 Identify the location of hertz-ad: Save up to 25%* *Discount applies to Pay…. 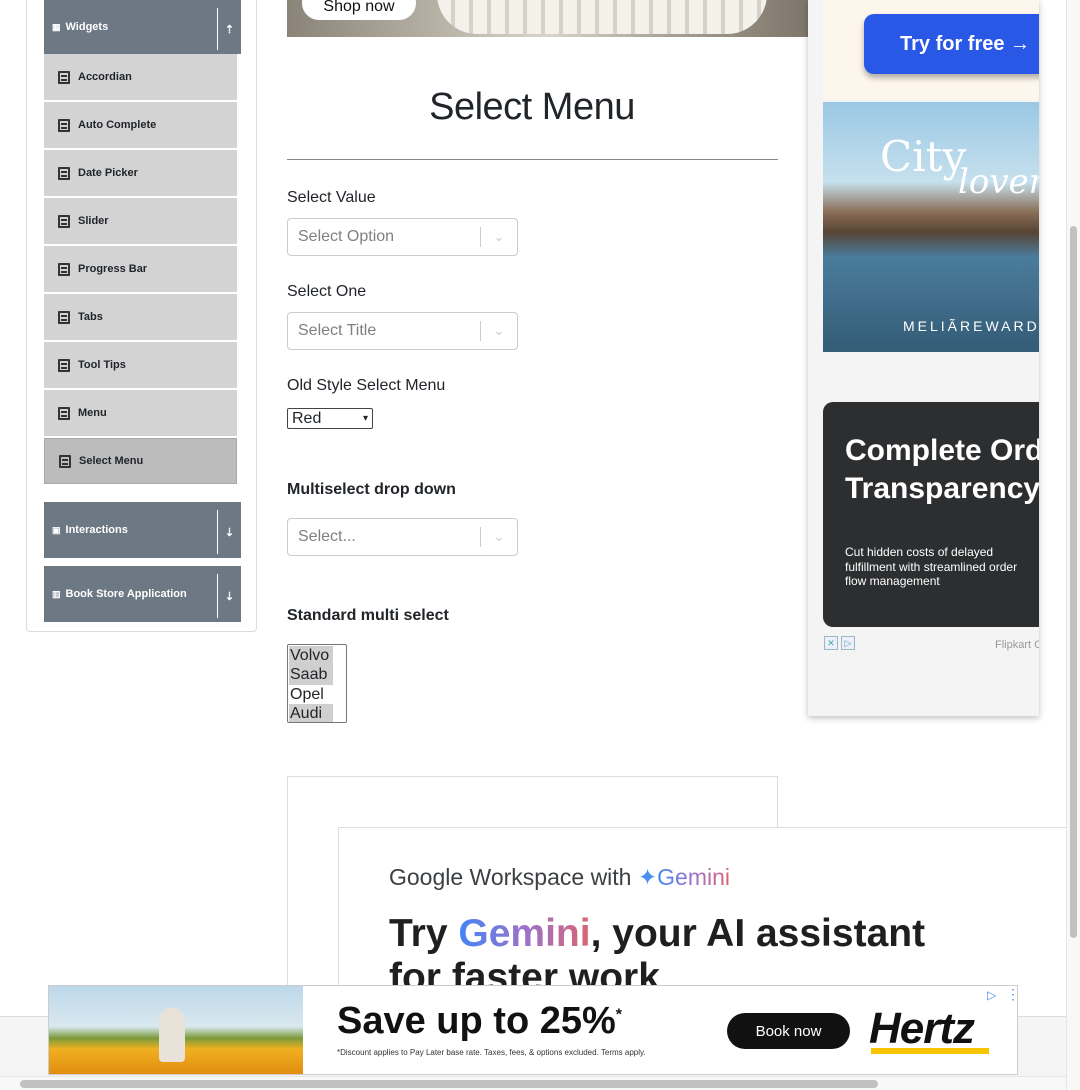
(533, 1030).